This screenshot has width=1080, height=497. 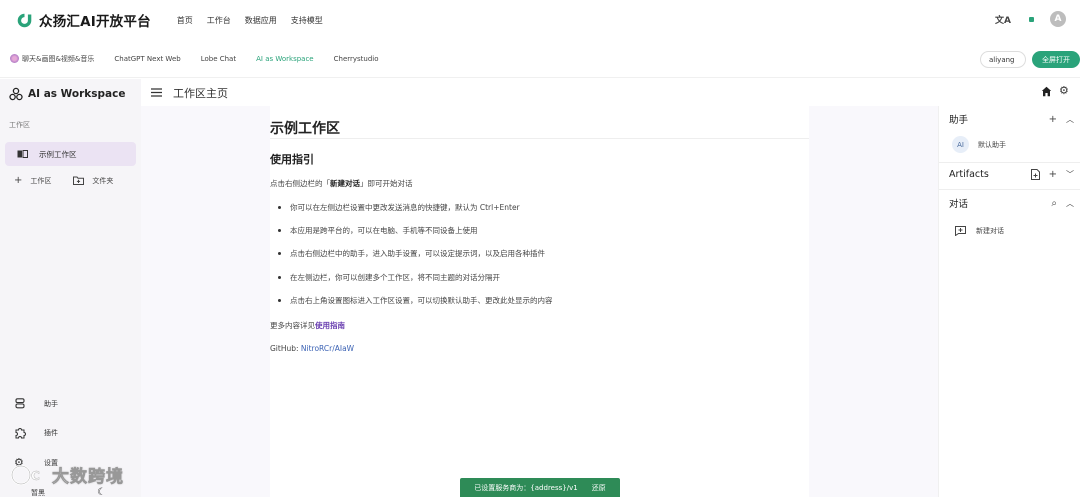 I want to click on main-header: 工作区主页, so click(x=539, y=92).